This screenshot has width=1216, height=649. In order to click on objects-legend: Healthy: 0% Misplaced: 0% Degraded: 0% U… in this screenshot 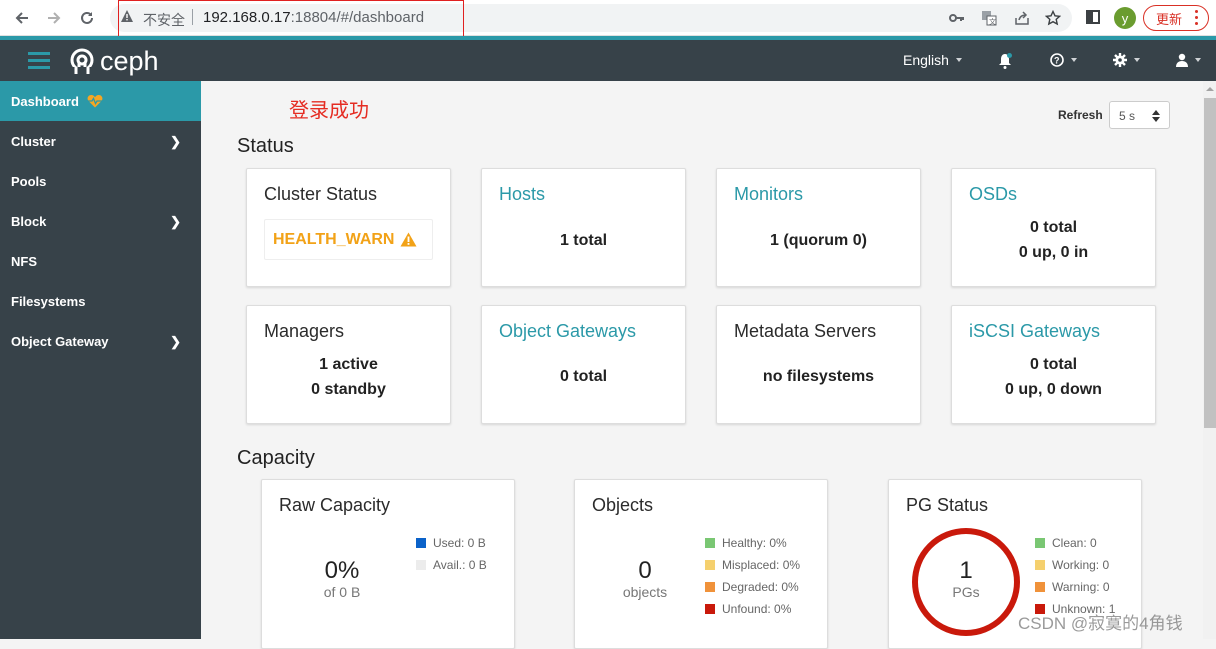, I will do `click(752, 576)`.